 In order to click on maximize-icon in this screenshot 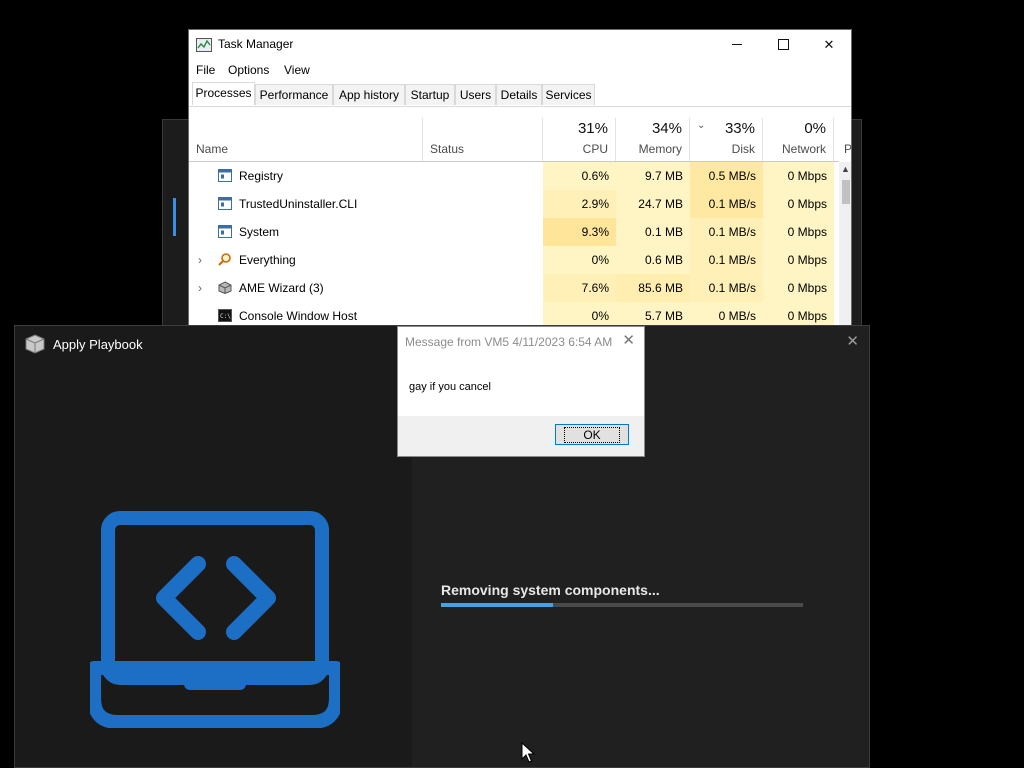, I will do `click(783, 44)`.